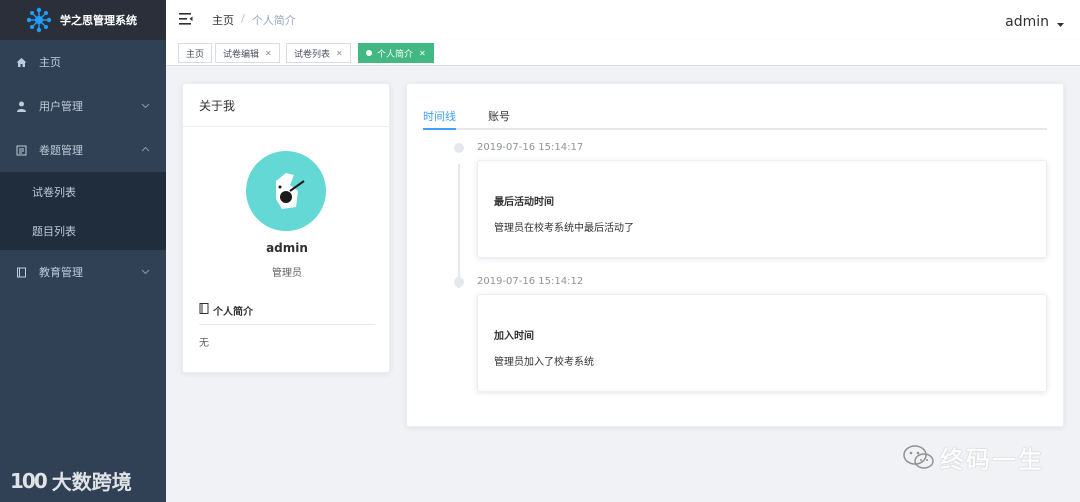 The image size is (1080, 502). What do you see at coordinates (439, 129) in the screenshot?
I see `active-tab-bar` at bounding box center [439, 129].